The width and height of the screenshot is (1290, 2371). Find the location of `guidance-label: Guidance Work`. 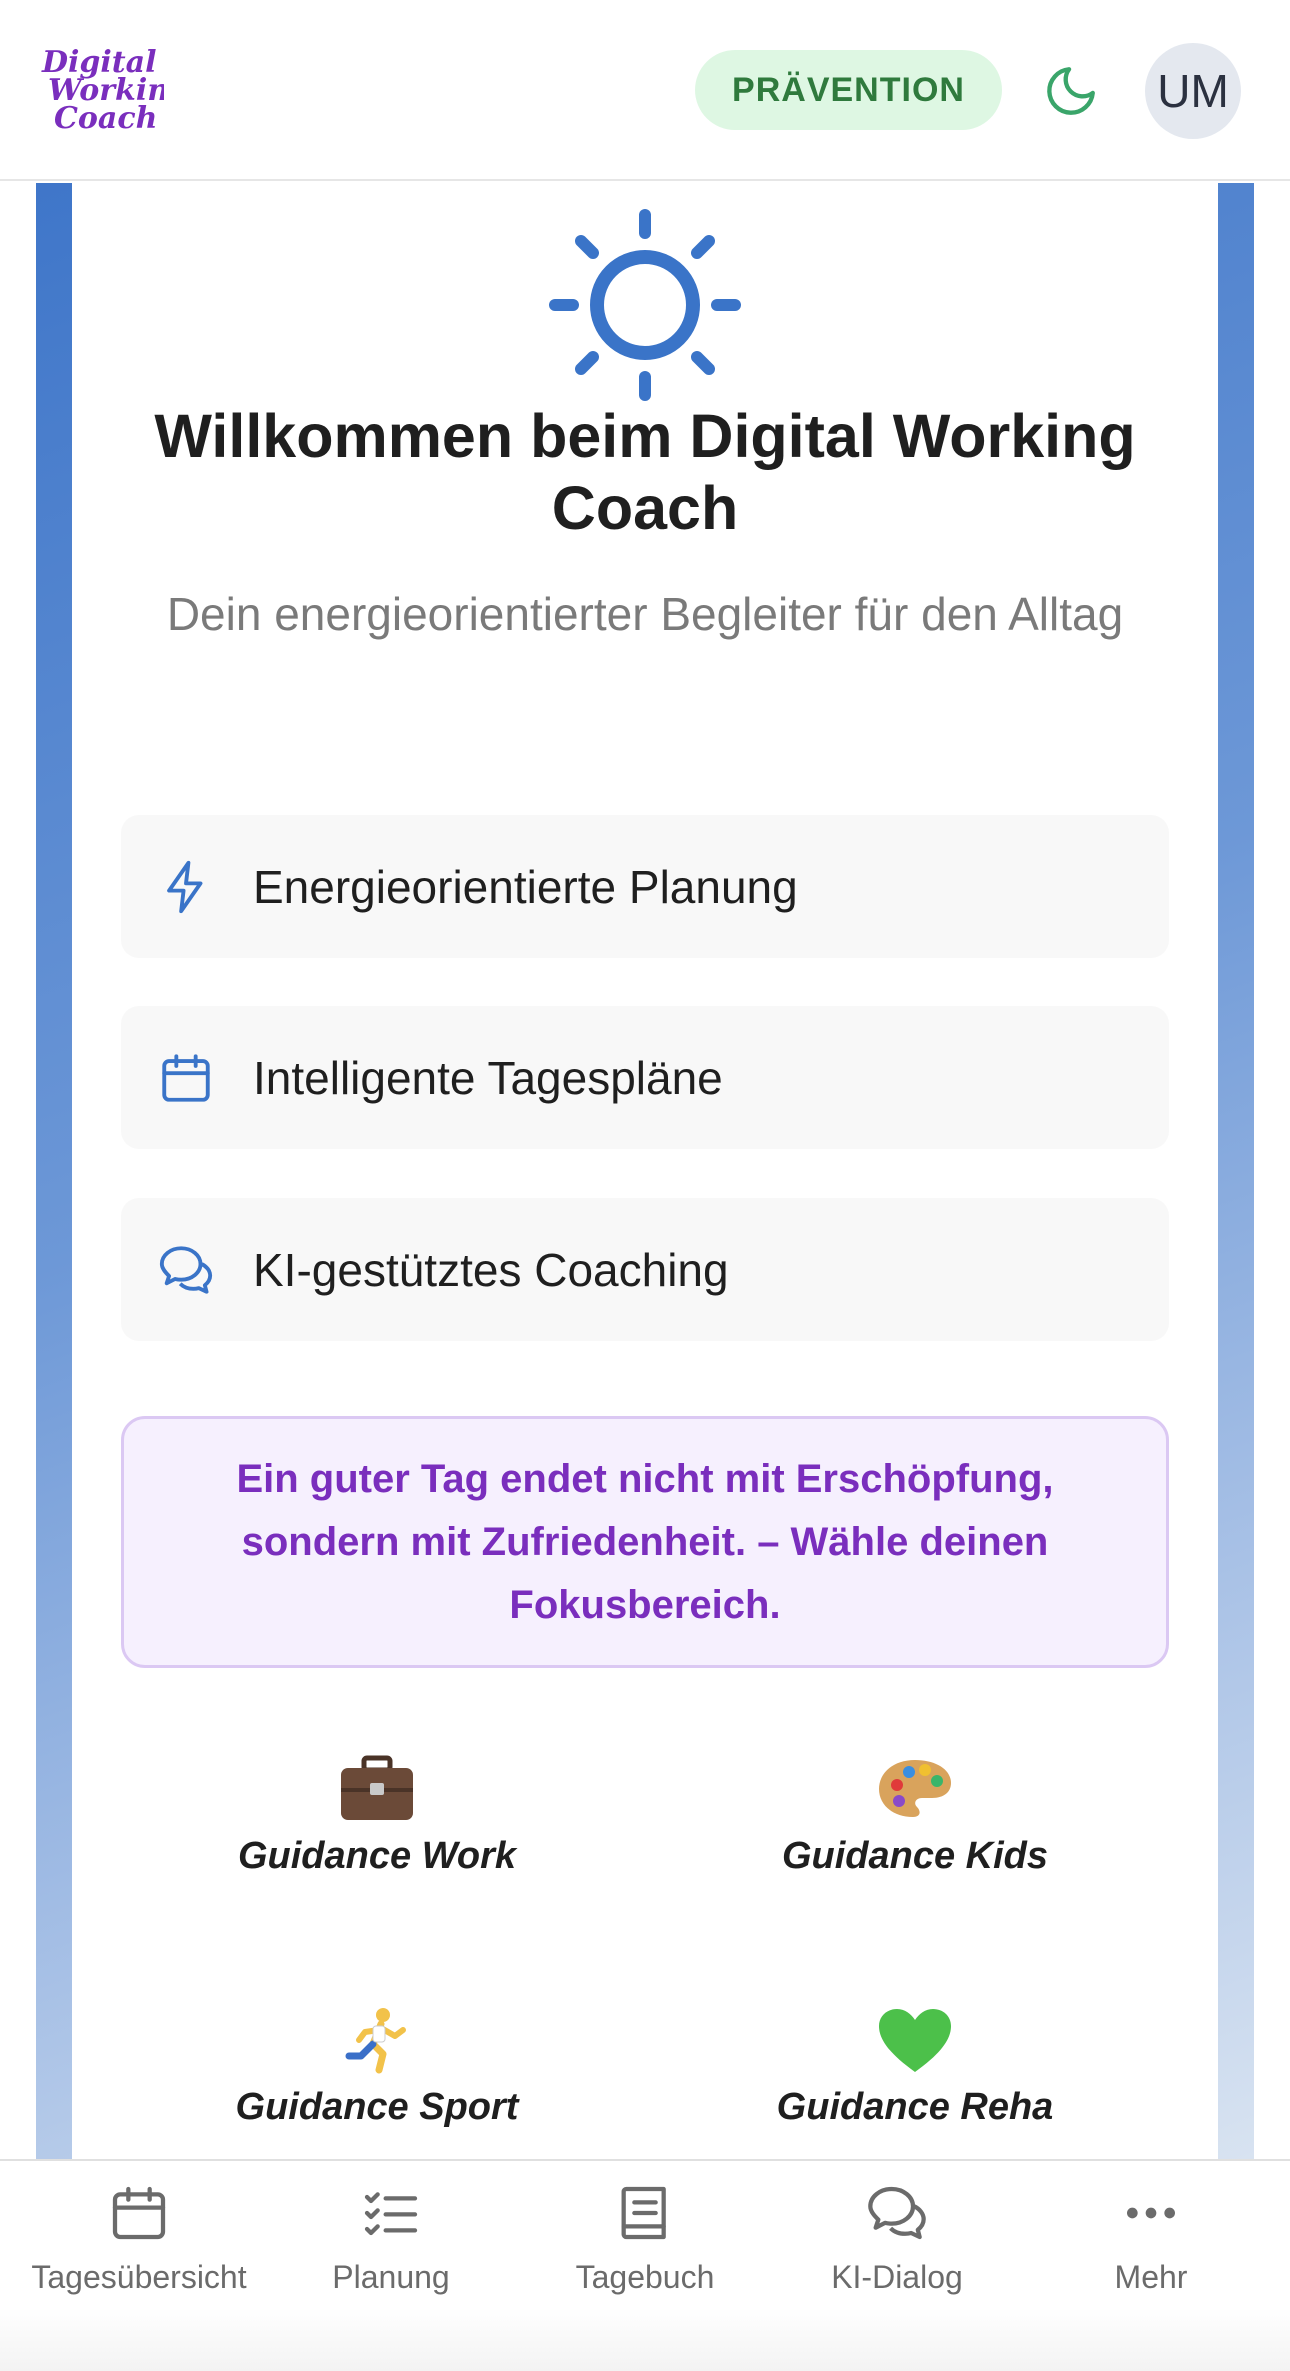

guidance-label: Guidance Work is located at coordinates (377, 1856).